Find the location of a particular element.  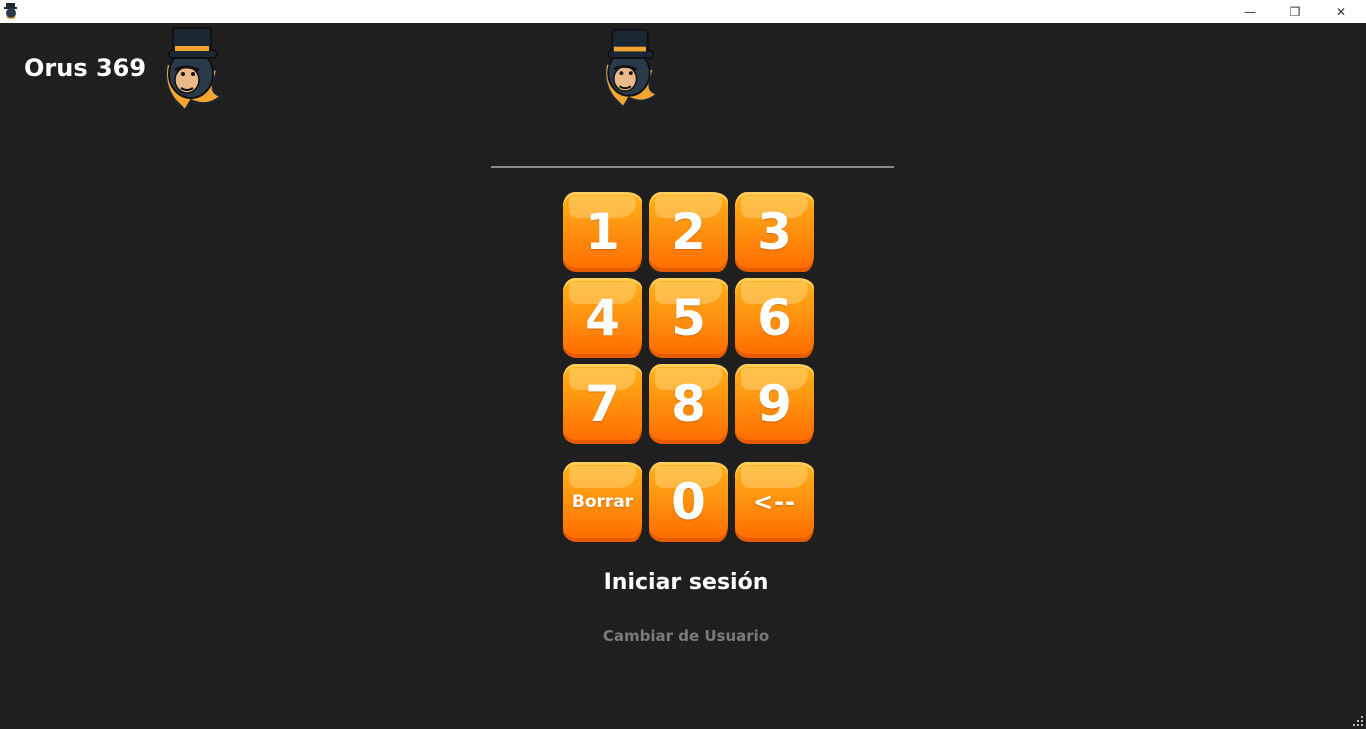

key-label: 2 is located at coordinates (688, 232).